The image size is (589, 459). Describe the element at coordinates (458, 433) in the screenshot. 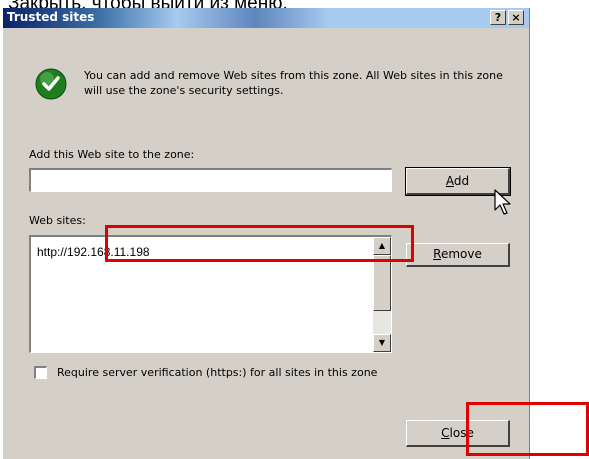

I see `close-button: Close` at that location.